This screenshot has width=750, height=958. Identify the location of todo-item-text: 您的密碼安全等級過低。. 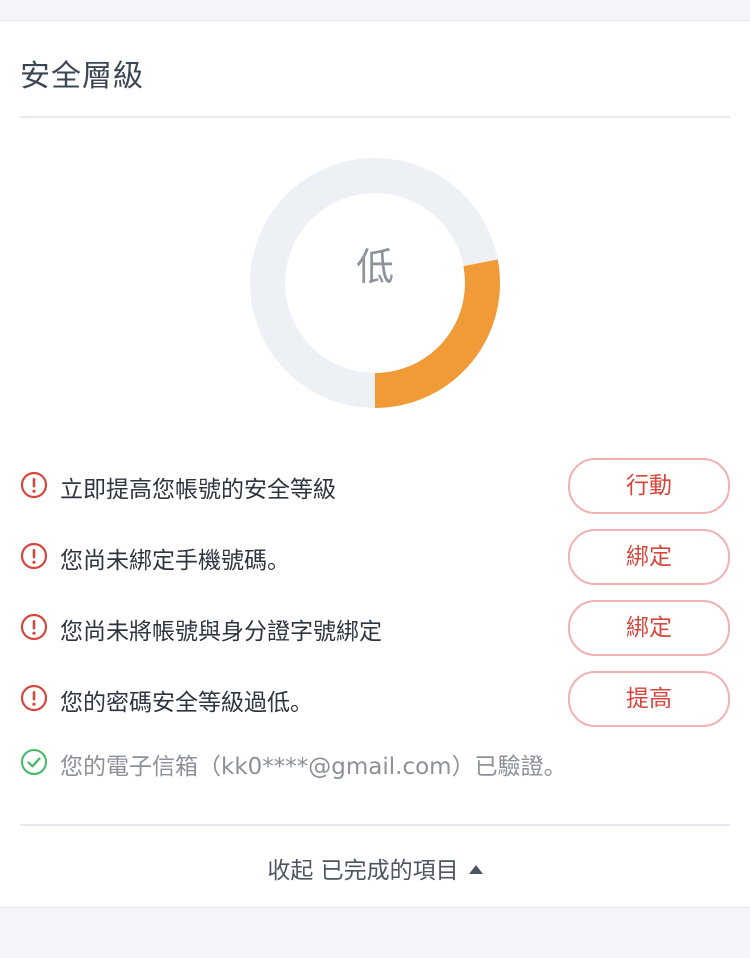
(186, 703).